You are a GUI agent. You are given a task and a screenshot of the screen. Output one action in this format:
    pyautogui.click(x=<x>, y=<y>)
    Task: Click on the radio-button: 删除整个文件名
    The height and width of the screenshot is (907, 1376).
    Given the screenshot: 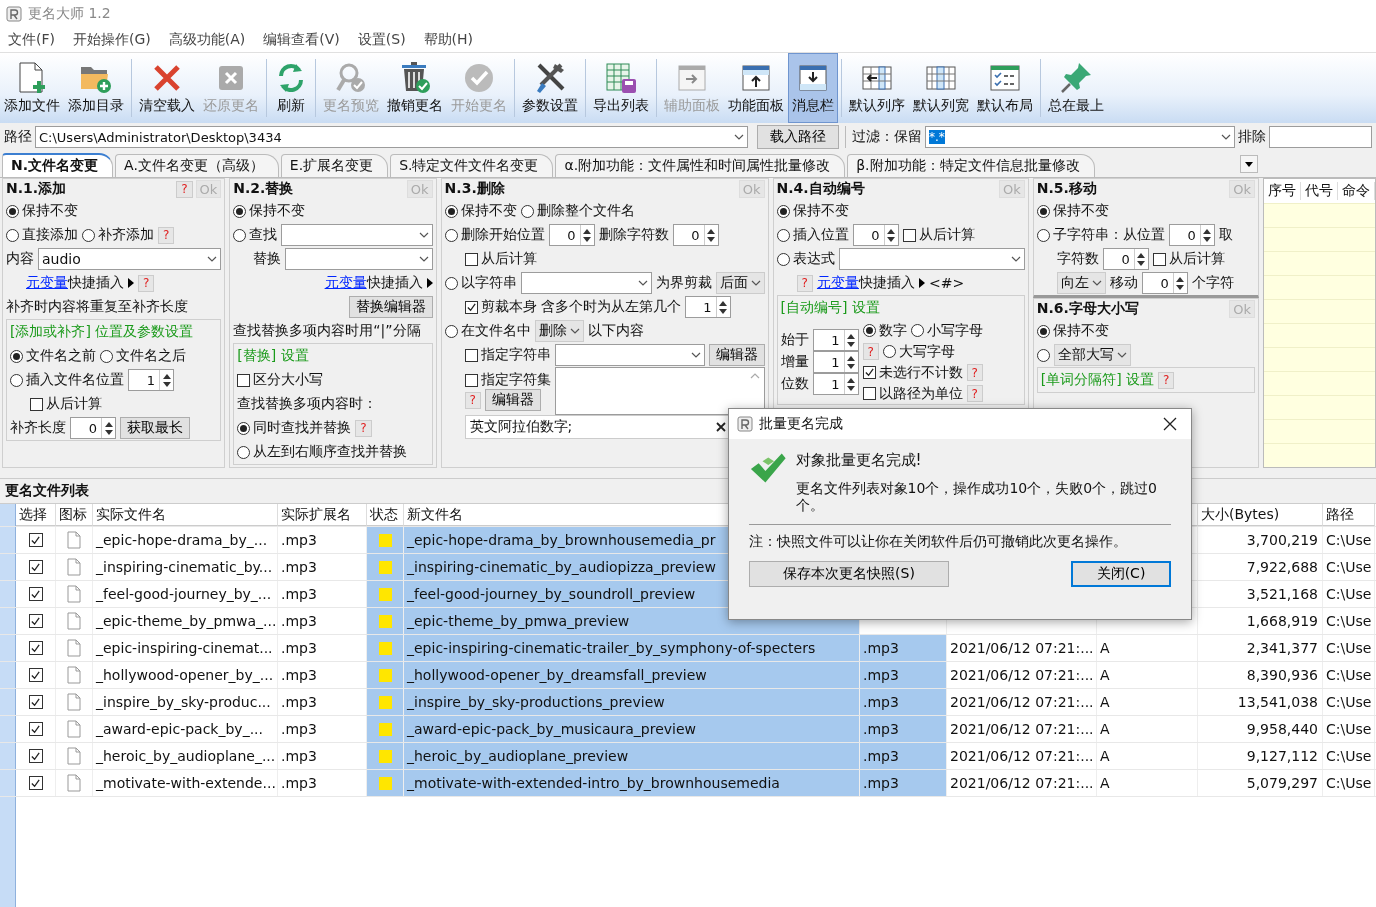 What is the action you would take?
    pyautogui.click(x=577, y=211)
    